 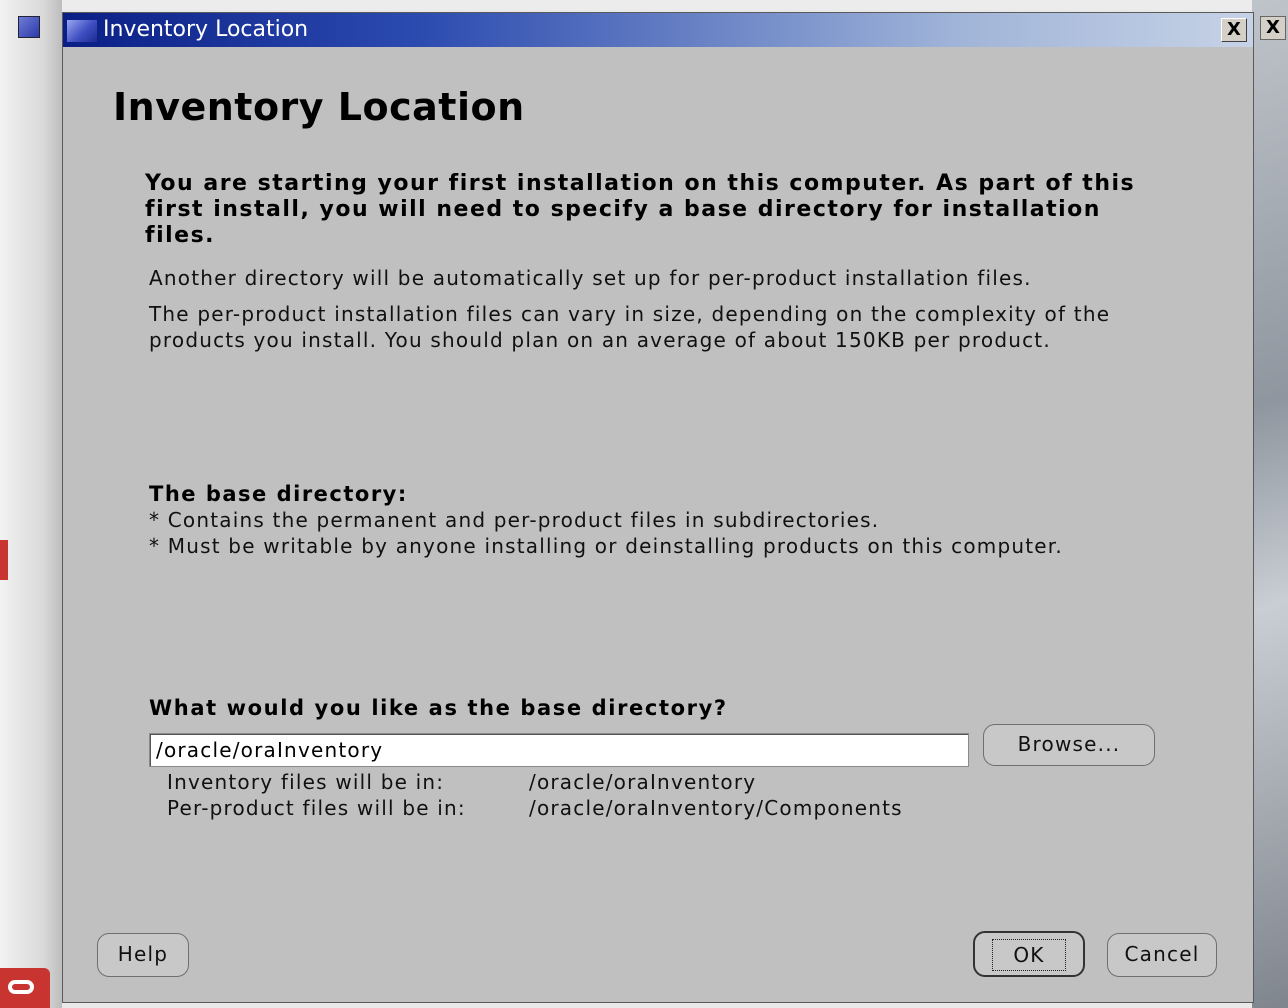 What do you see at coordinates (206, 29) in the screenshot?
I see `window-title: Inventory Location` at bounding box center [206, 29].